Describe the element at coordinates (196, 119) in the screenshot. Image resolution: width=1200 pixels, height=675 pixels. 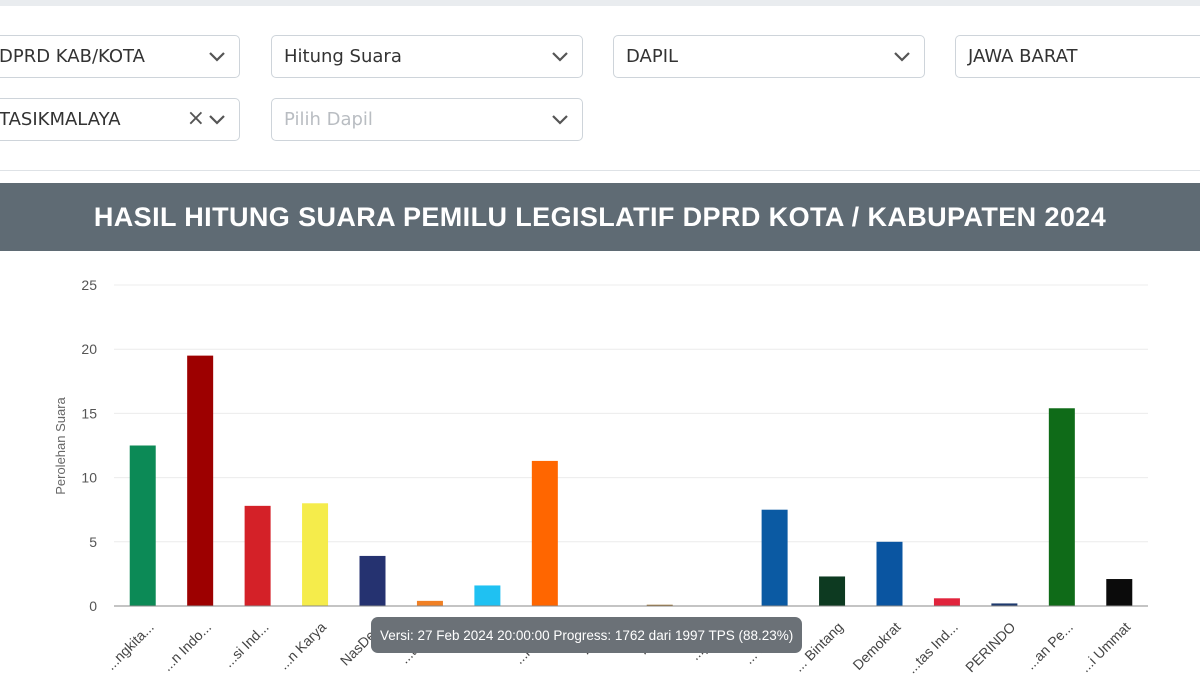
I see `clear-icon: ×` at that location.